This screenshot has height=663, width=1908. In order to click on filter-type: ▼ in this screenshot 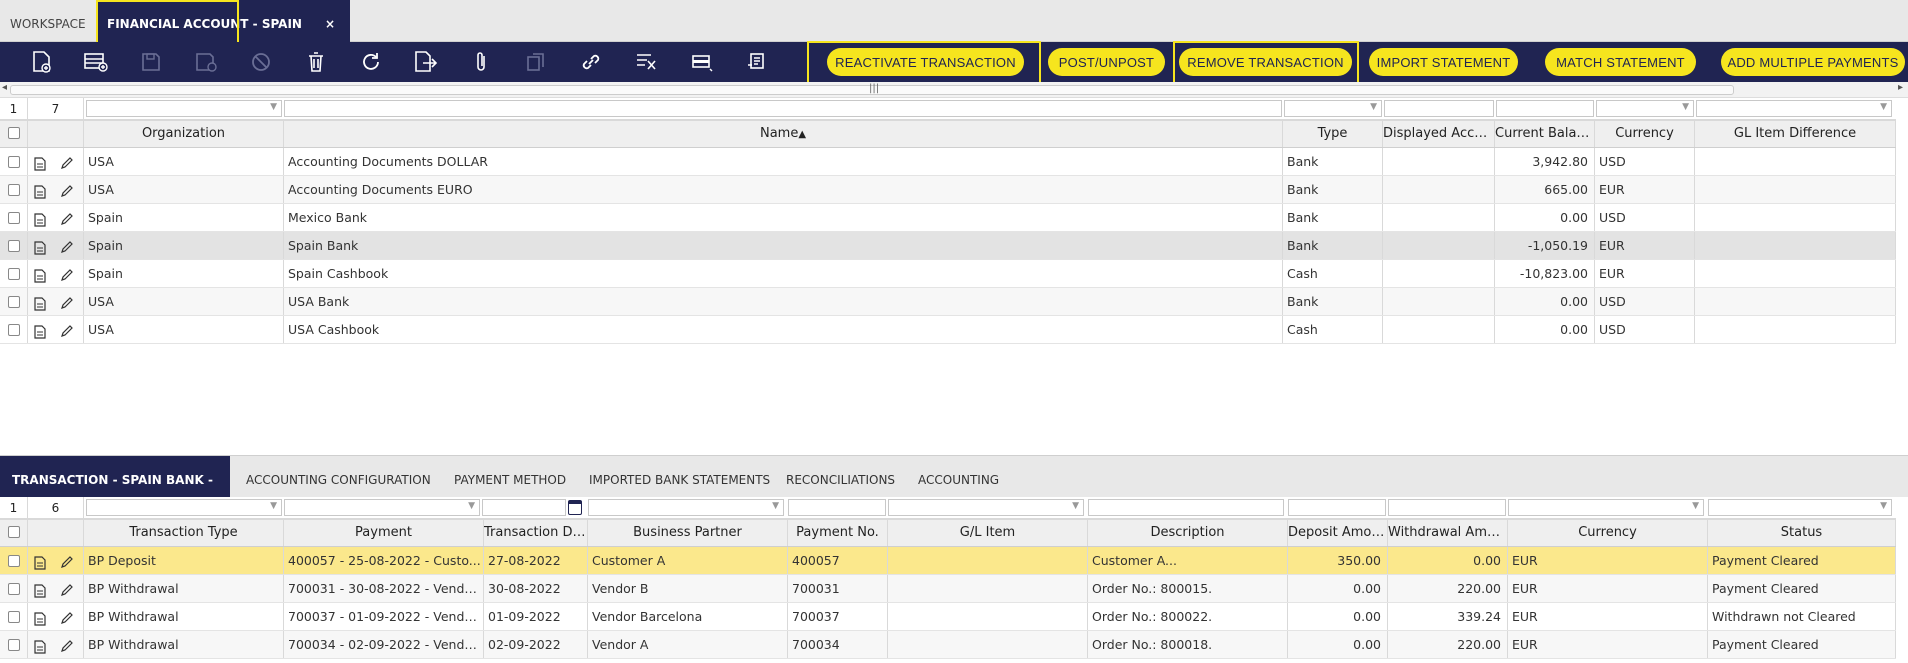, I will do `click(1333, 108)`.